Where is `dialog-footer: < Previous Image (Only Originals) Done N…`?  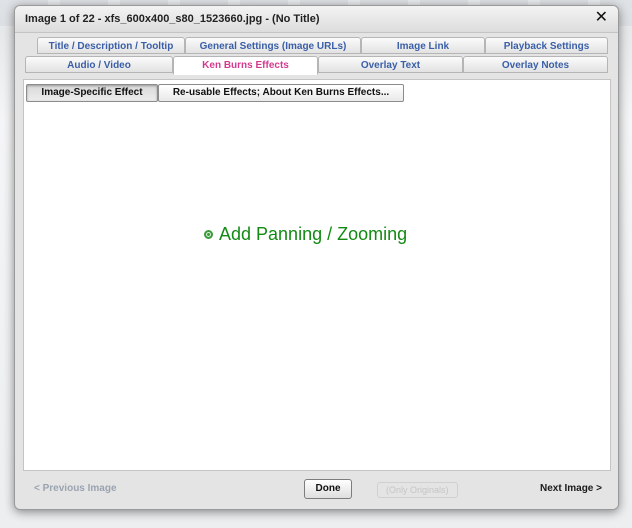 dialog-footer: < Previous Image (Only Originals) Done N… is located at coordinates (316, 490).